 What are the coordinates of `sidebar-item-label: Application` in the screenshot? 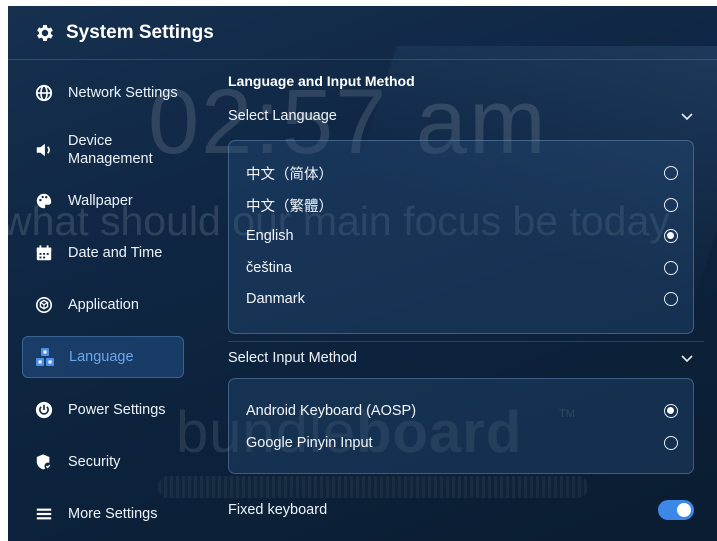 It's located at (103, 305).